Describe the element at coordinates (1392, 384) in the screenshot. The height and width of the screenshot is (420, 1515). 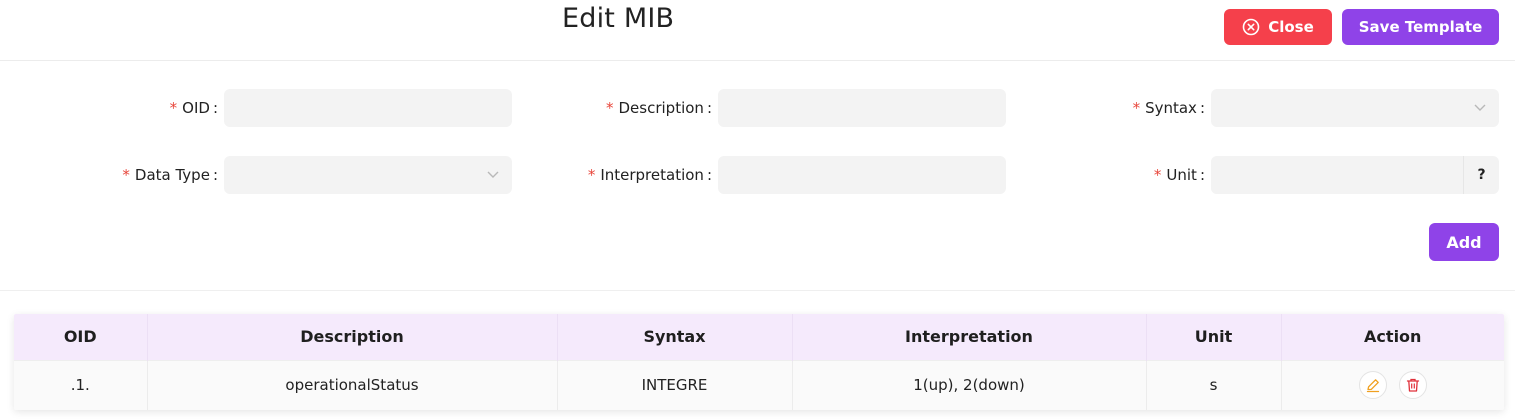
I see `cell-action` at that location.